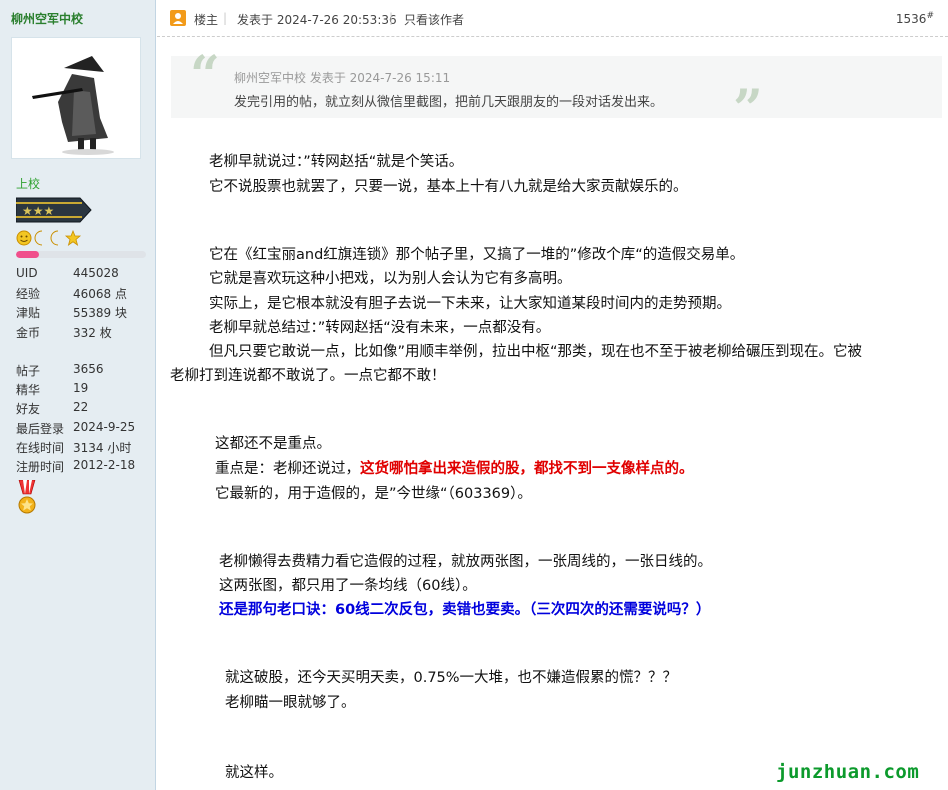  I want to click on quote-body: 发完引用的帖，就立刻从微信里截图，把前几天跟朋友的一段对话发出来。, so click(449, 102).